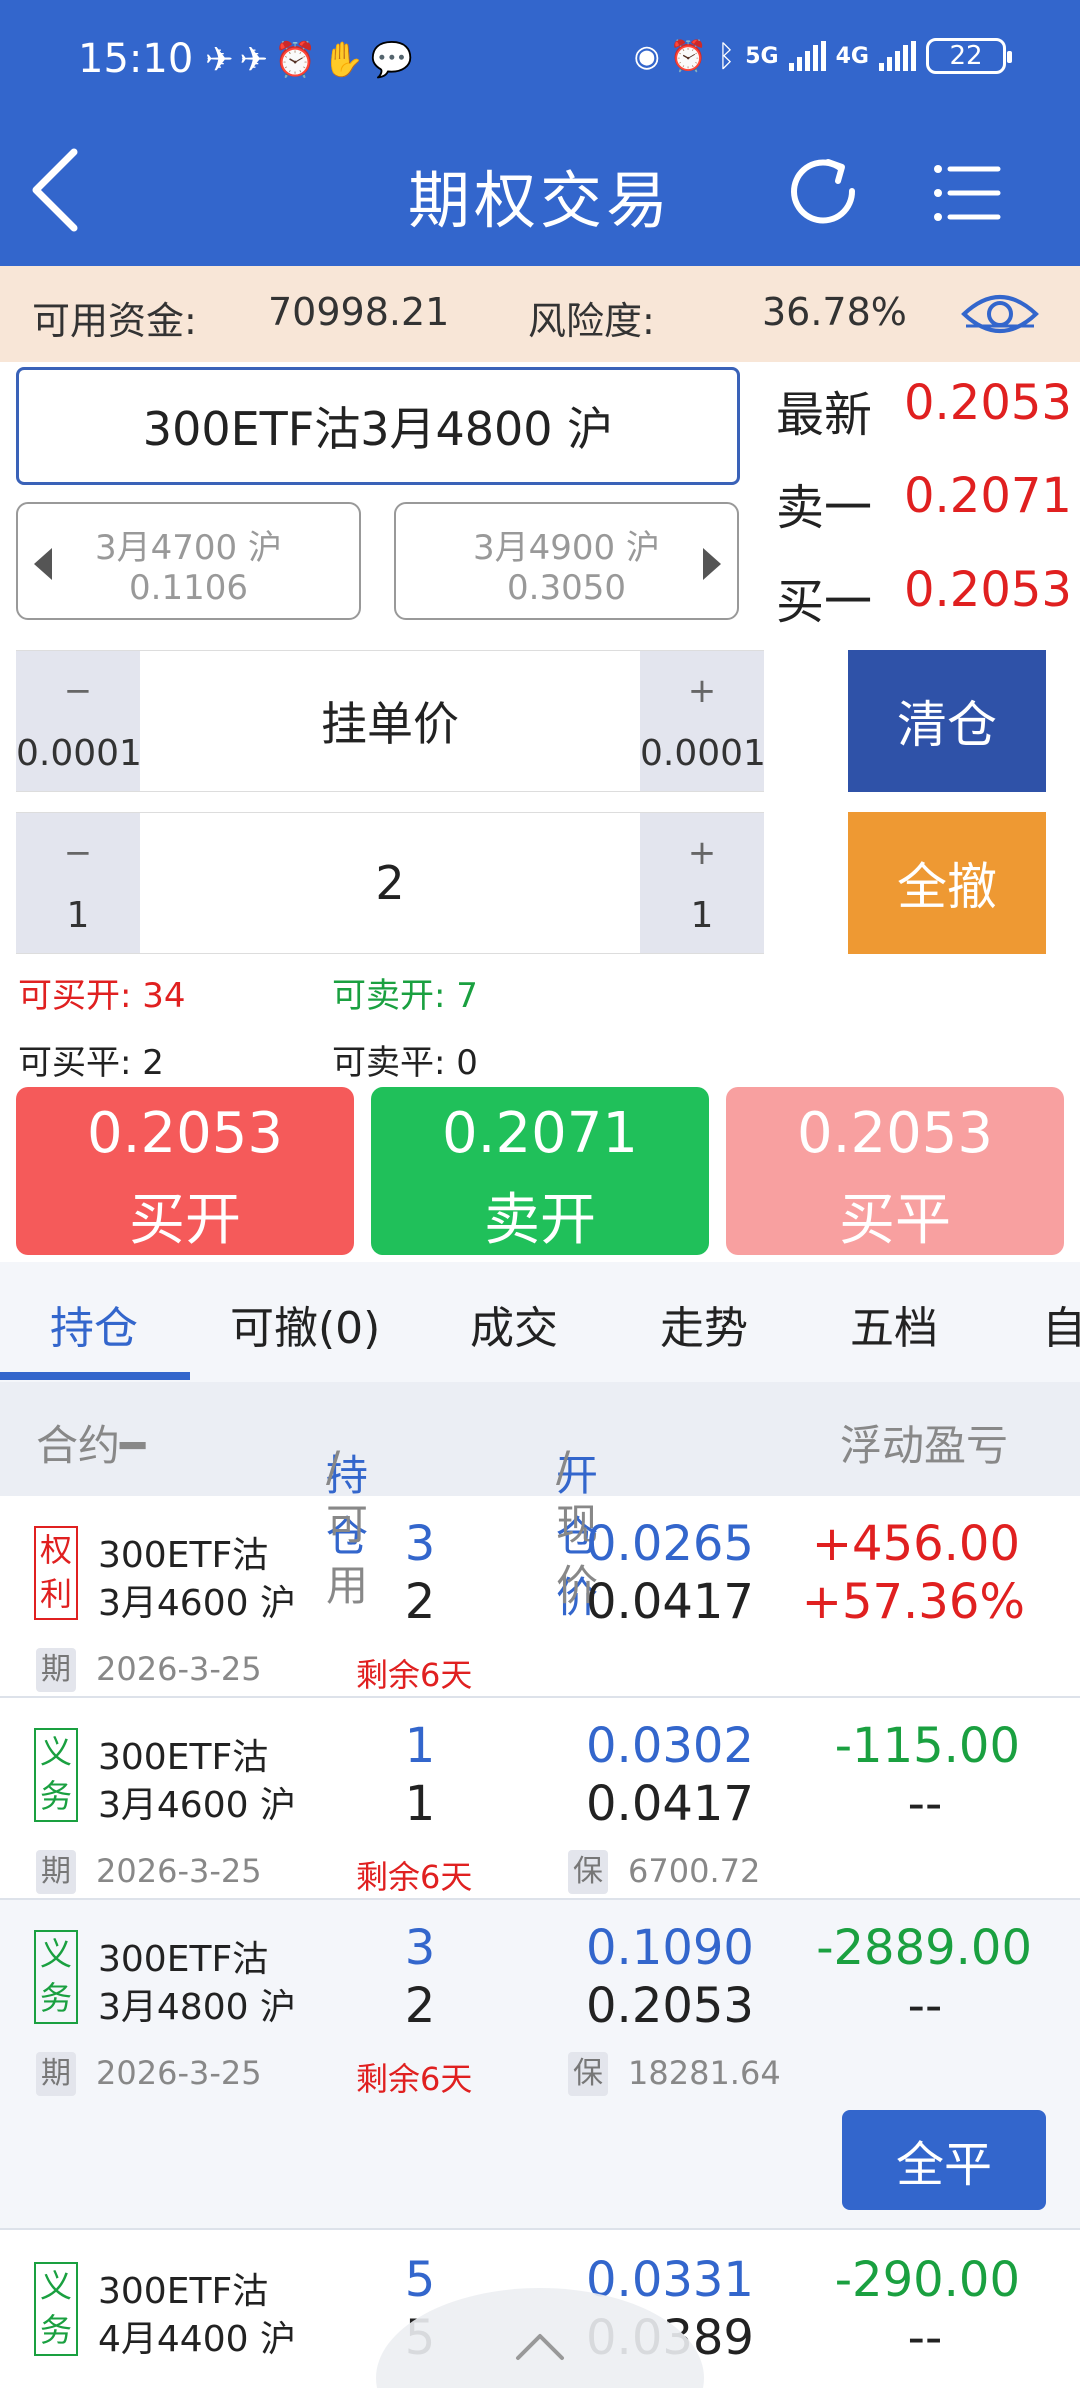 The image size is (1080, 2388). Describe the element at coordinates (822, 56) in the screenshot. I see `status-right: ◉ ⏰ ᛒ 5G 4G 22` at that location.